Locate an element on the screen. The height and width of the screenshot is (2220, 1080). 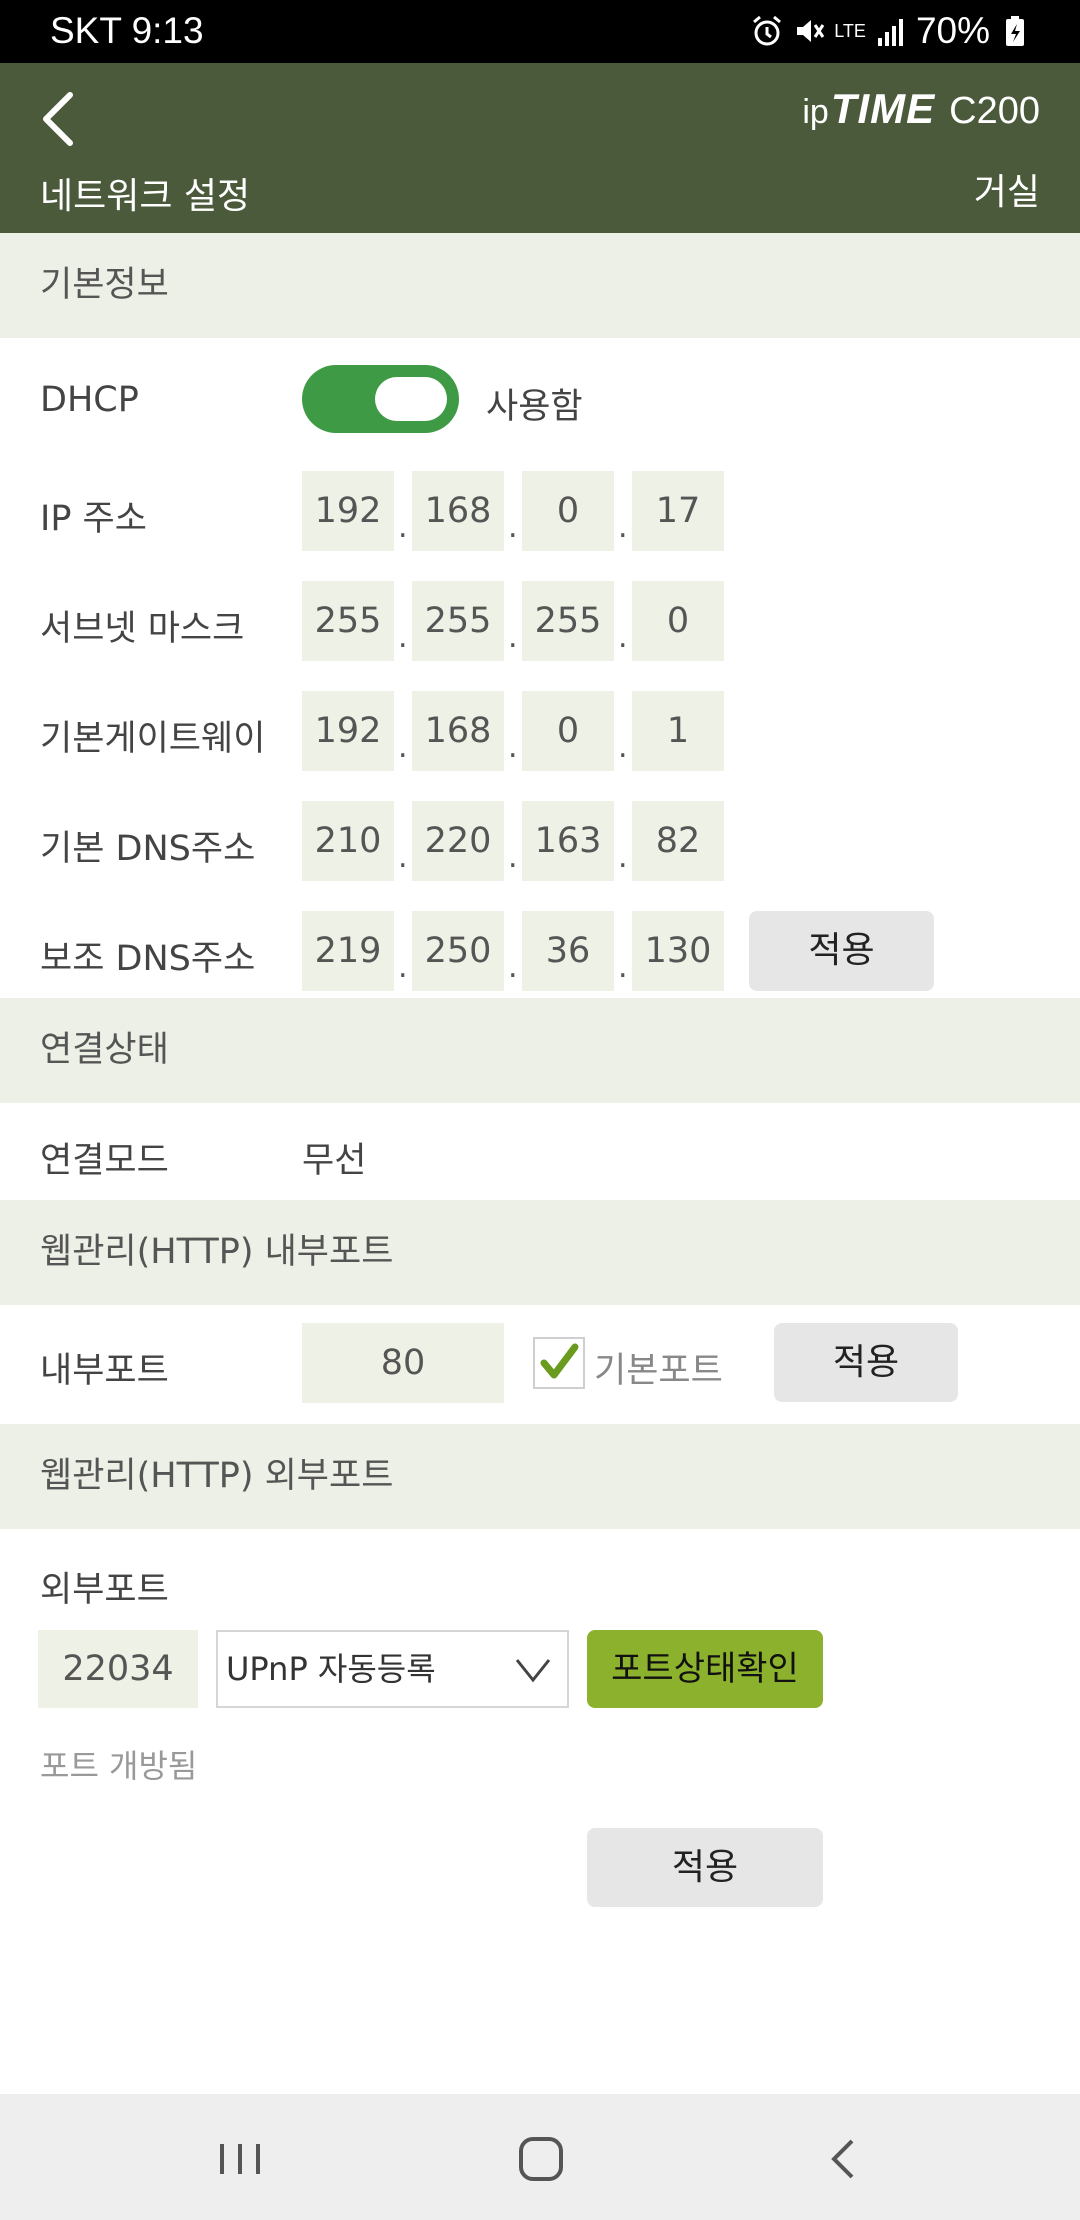
mute-icon is located at coordinates (811, 31).